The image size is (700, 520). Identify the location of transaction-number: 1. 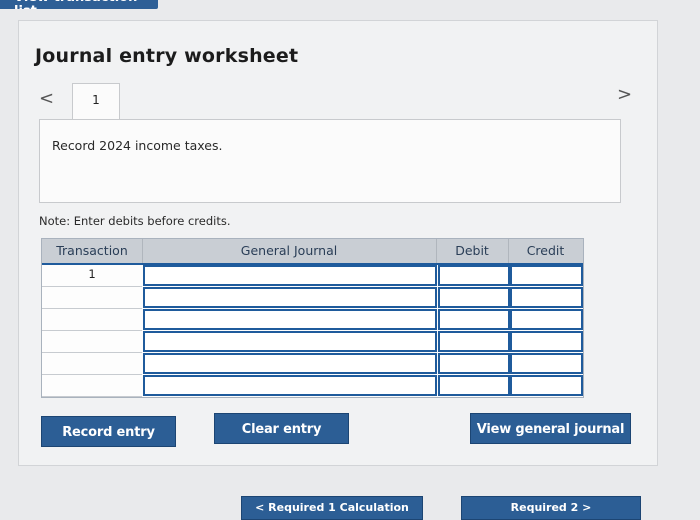
(92, 276).